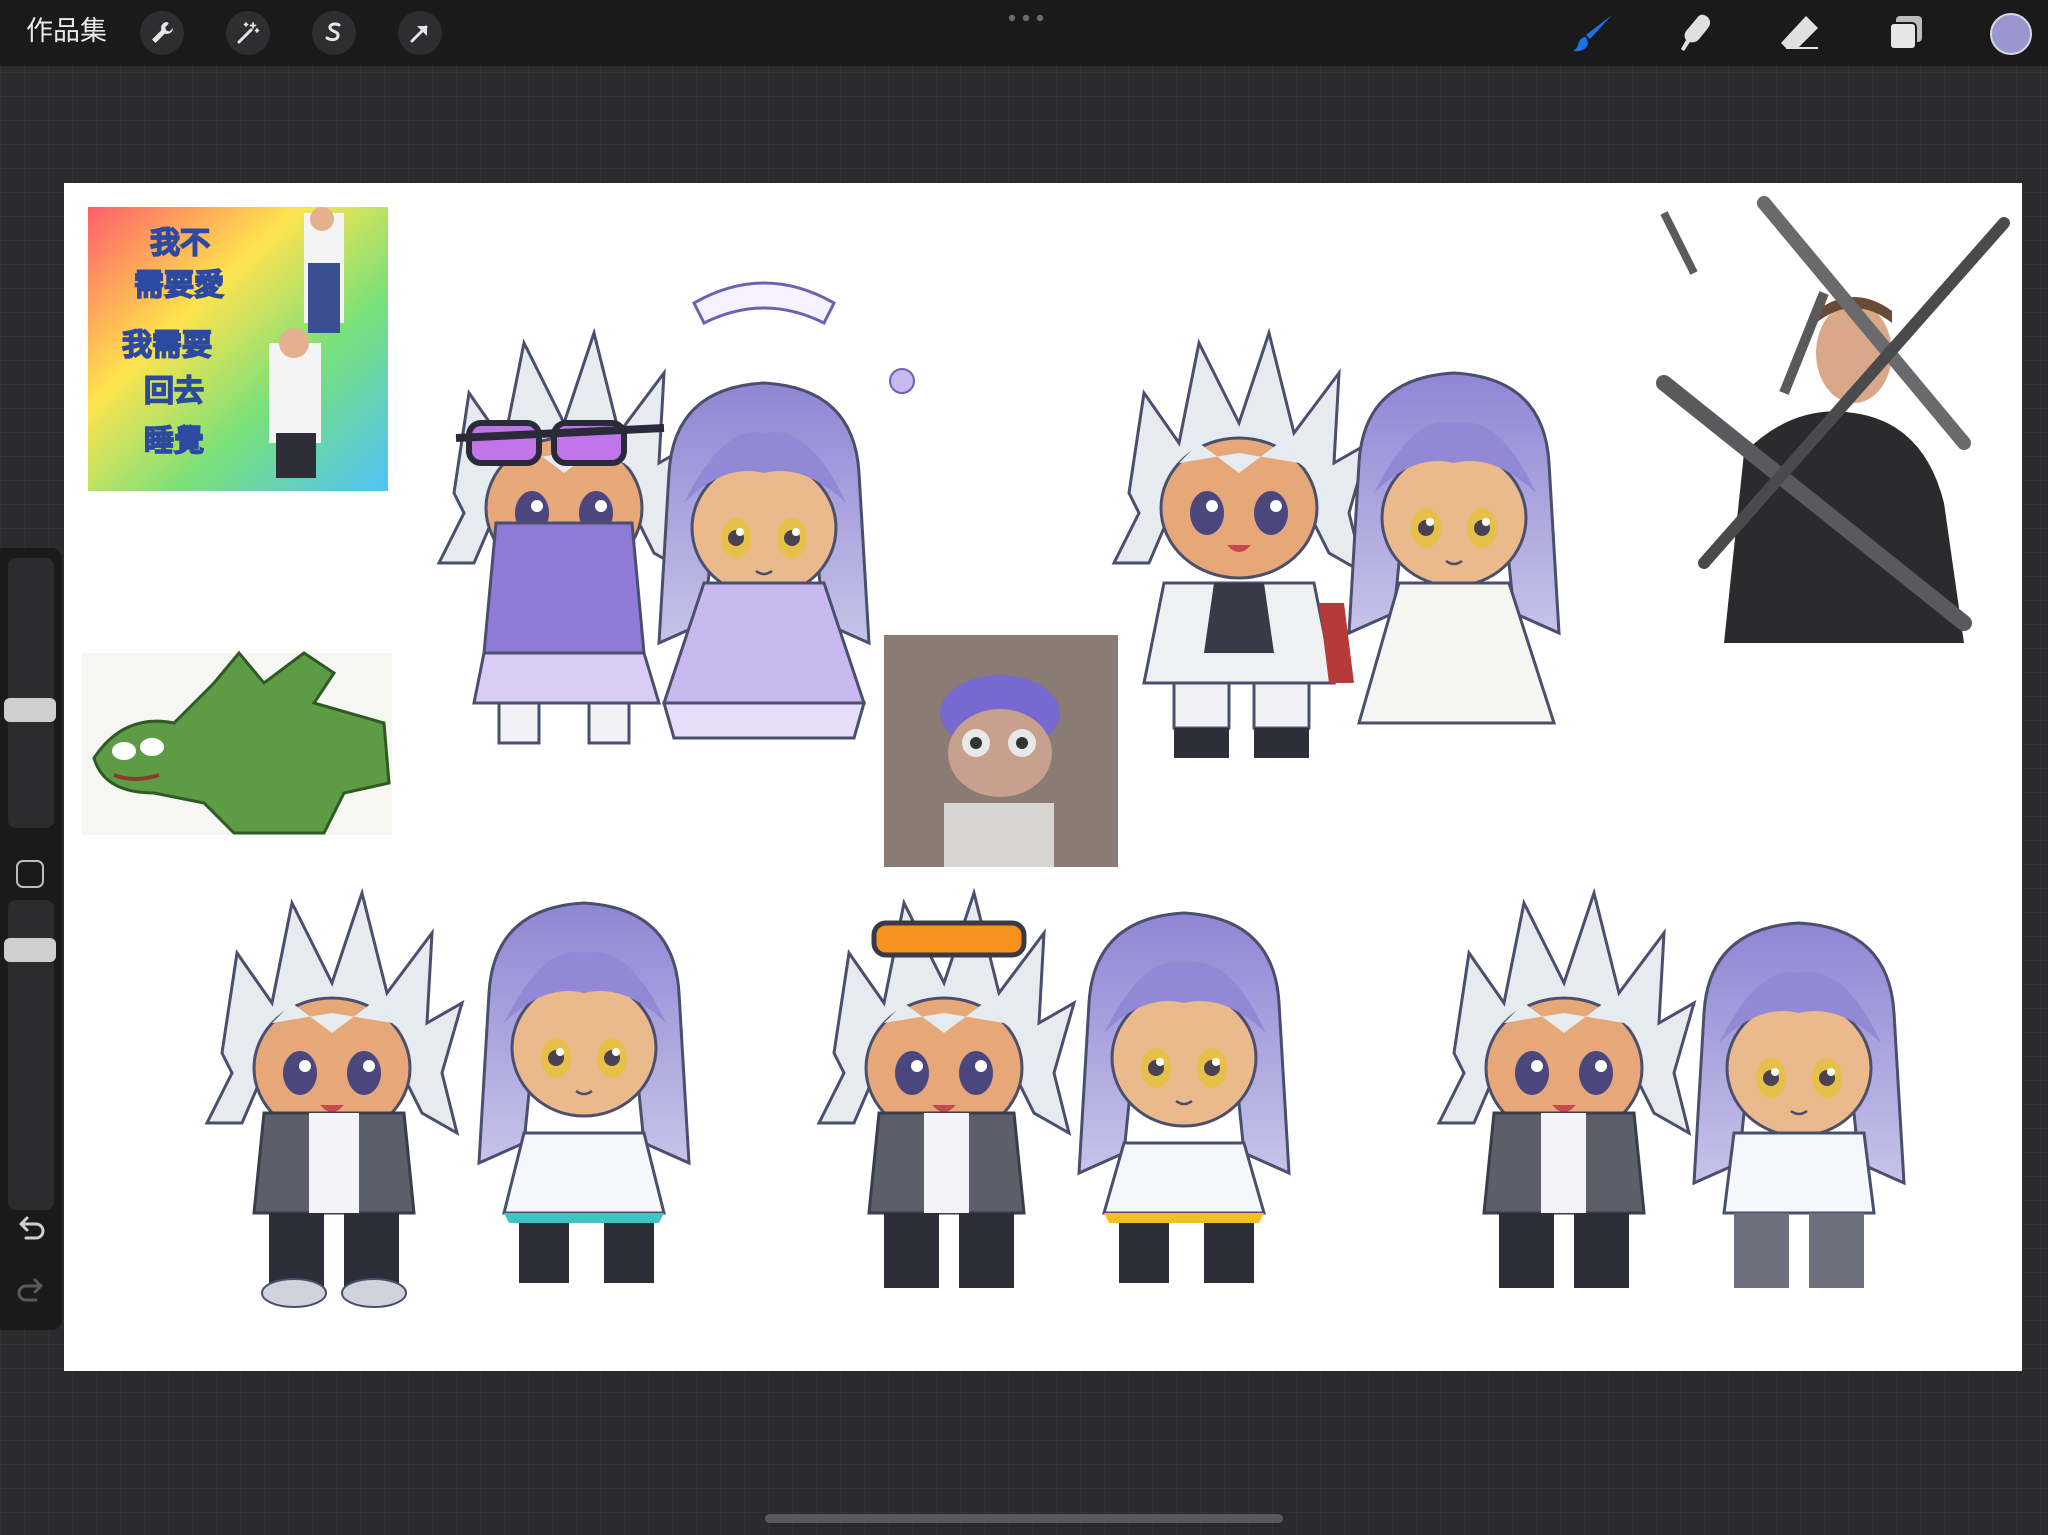 Image resolution: width=2048 pixels, height=1535 pixels. Describe the element at coordinates (237, 742) in the screenshot. I see `frog-meme-image` at that location.